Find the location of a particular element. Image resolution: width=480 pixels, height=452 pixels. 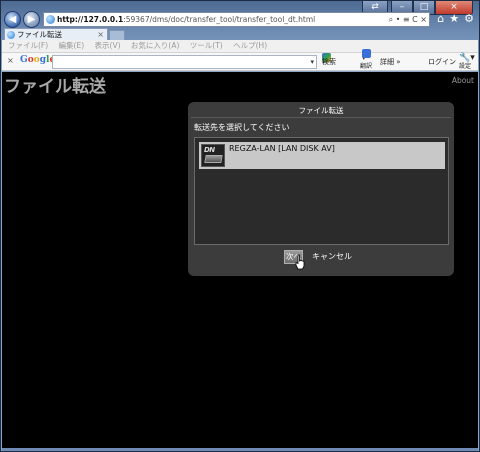

search-button: 検索 ▾ is located at coordinates (329, 62).